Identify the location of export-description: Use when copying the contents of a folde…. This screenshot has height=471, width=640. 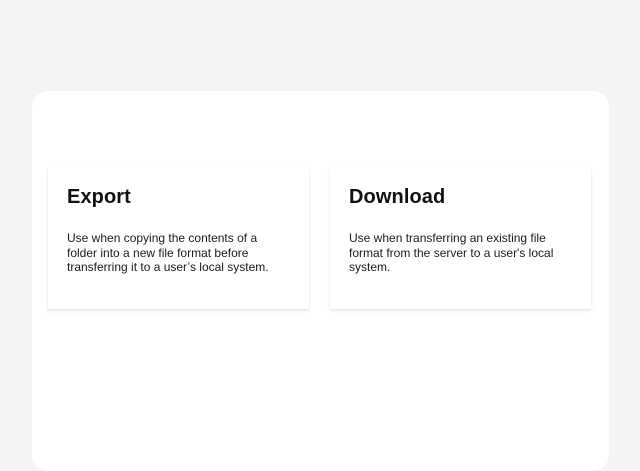
(168, 252).